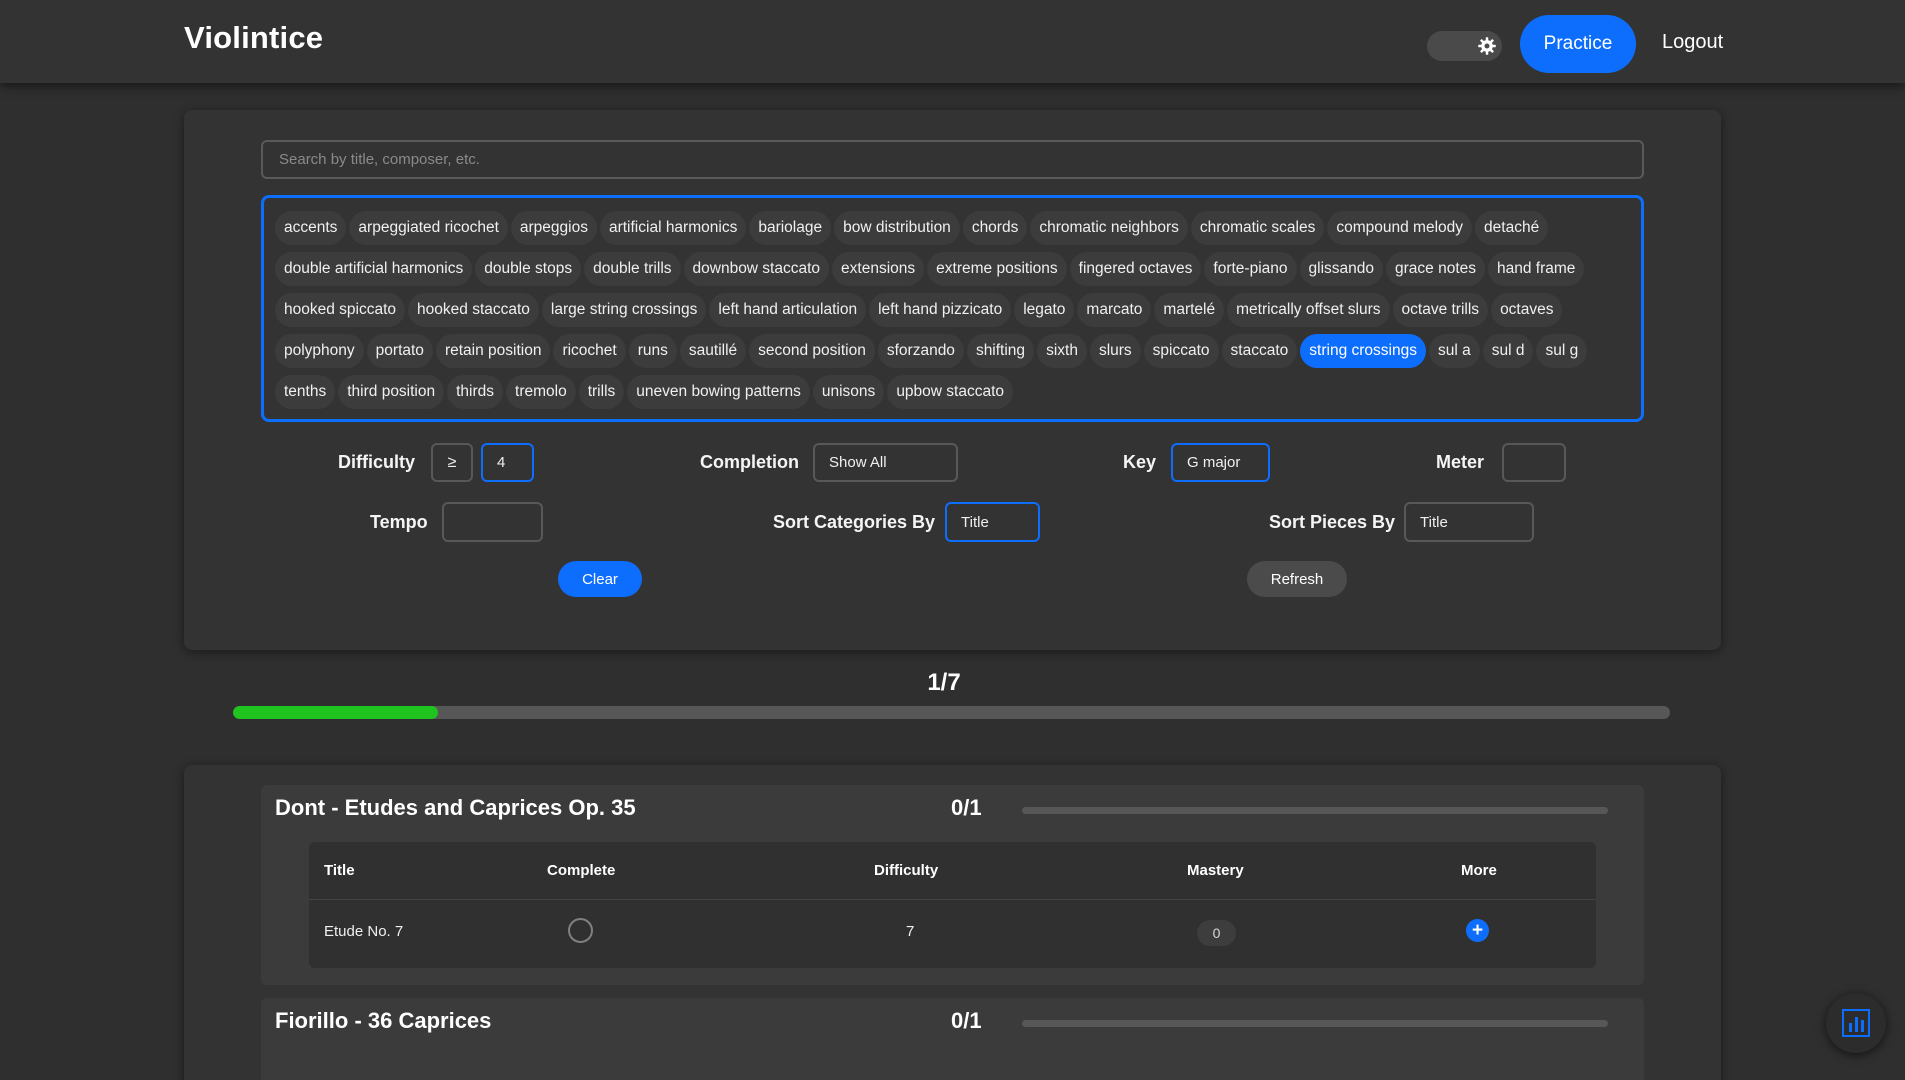 Image resolution: width=1905 pixels, height=1080 pixels. Describe the element at coordinates (455, 808) in the screenshot. I see `category-title: Dont - Etudes and Caprices Op. 35` at that location.